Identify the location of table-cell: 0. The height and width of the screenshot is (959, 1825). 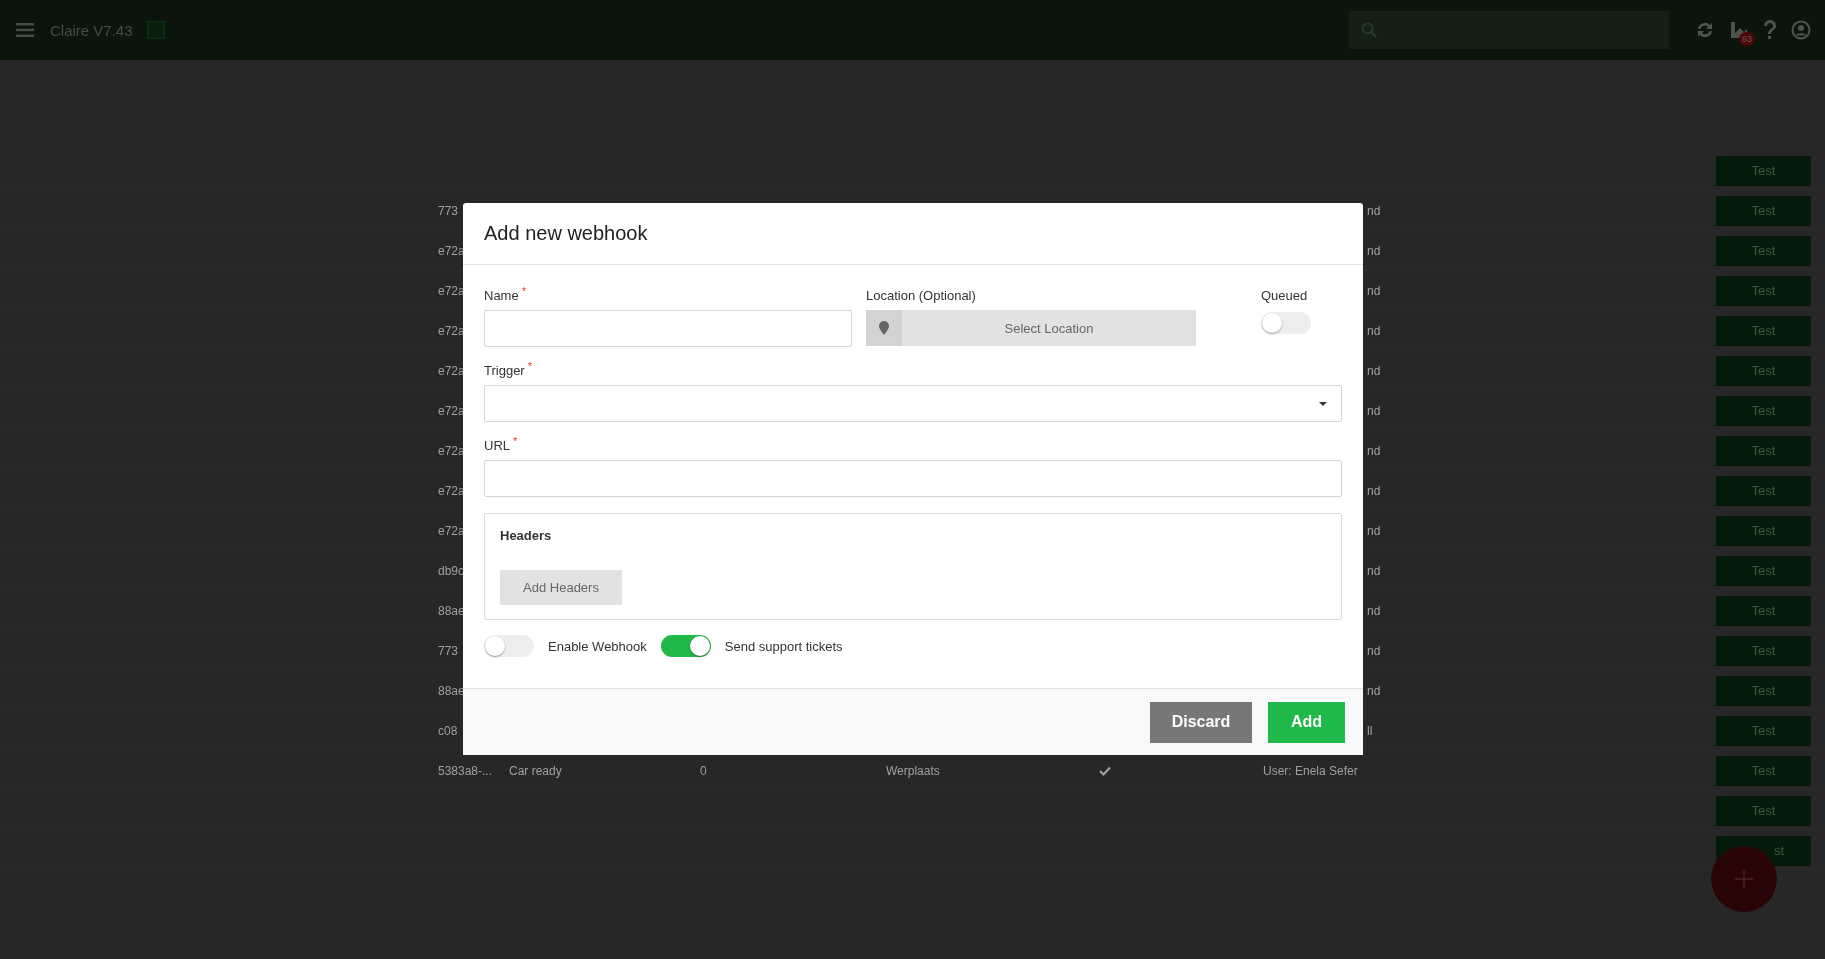
(703, 770).